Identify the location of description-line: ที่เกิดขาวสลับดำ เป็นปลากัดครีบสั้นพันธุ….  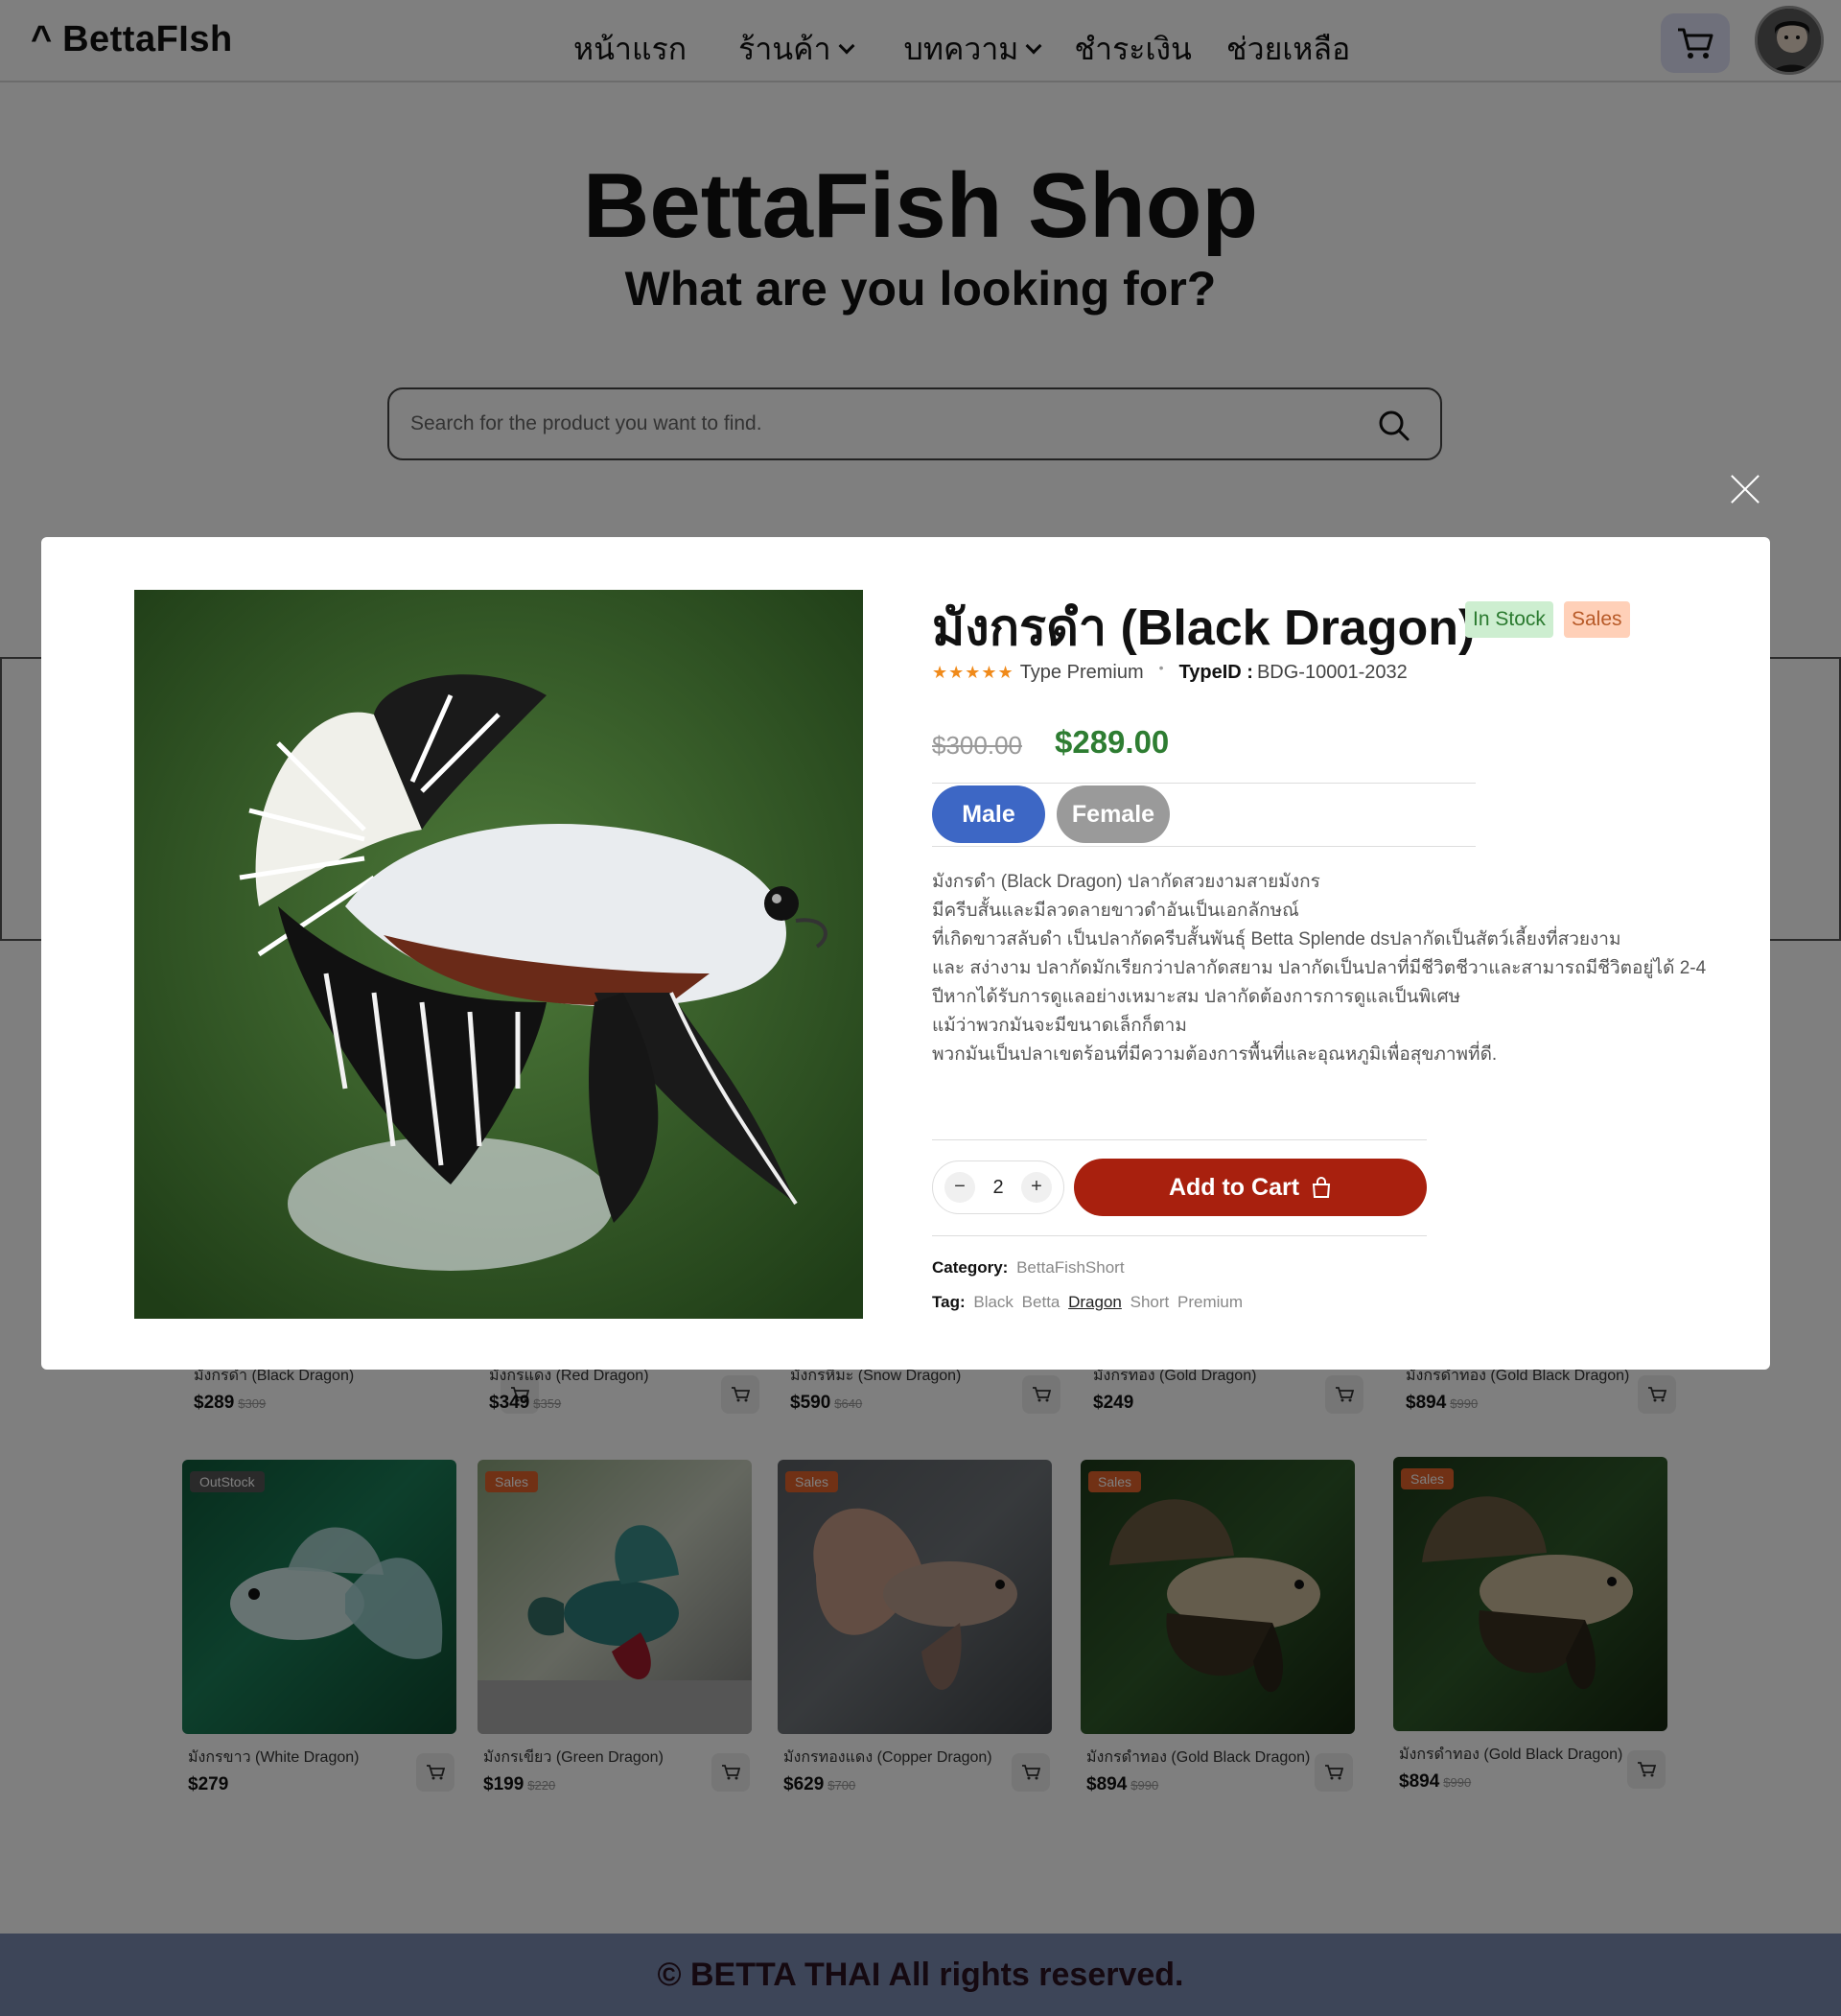
(1276, 939).